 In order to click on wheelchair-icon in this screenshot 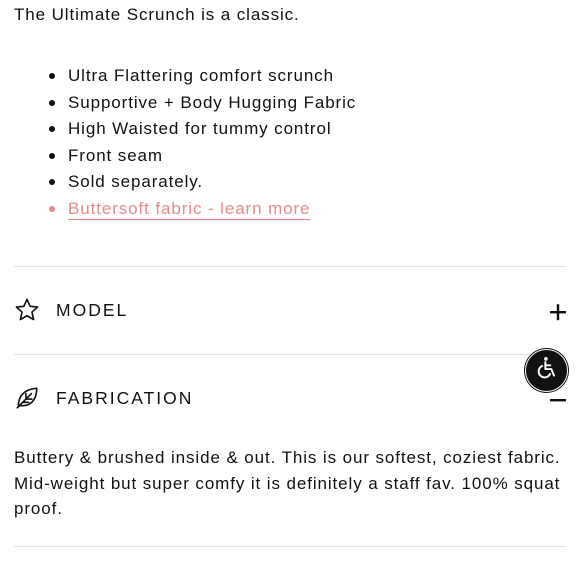, I will do `click(547, 370)`.